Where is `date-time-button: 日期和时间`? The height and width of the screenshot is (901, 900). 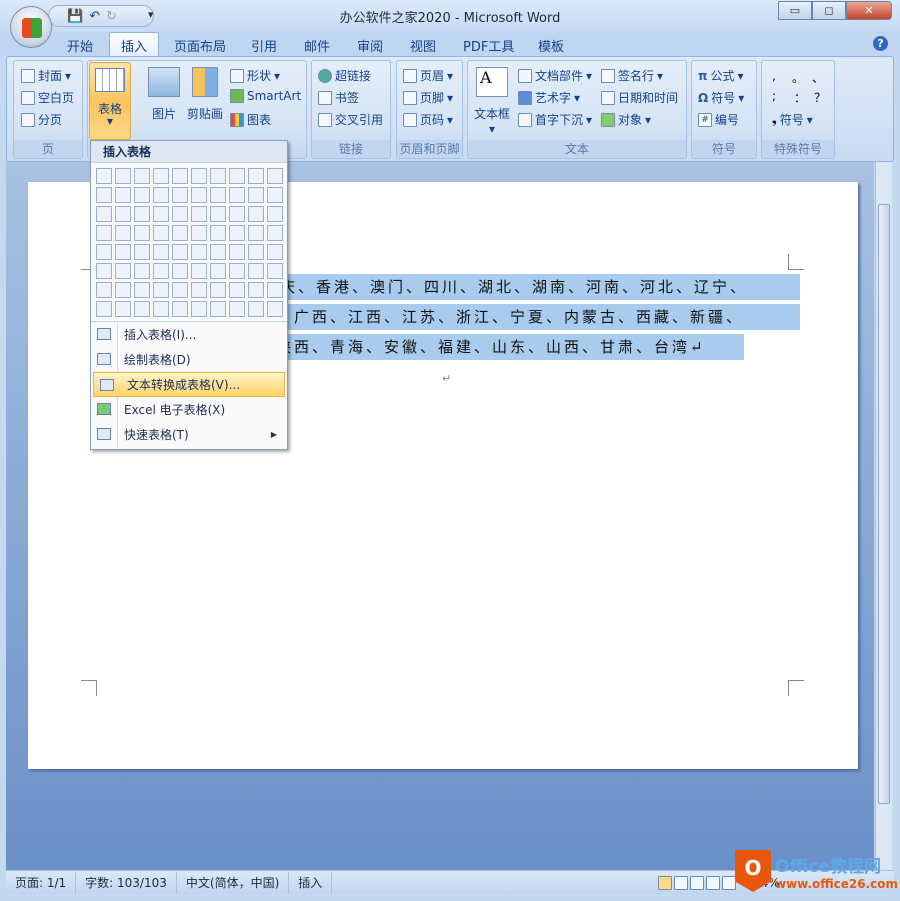
date-time-button: 日期和时间 is located at coordinates (639, 97).